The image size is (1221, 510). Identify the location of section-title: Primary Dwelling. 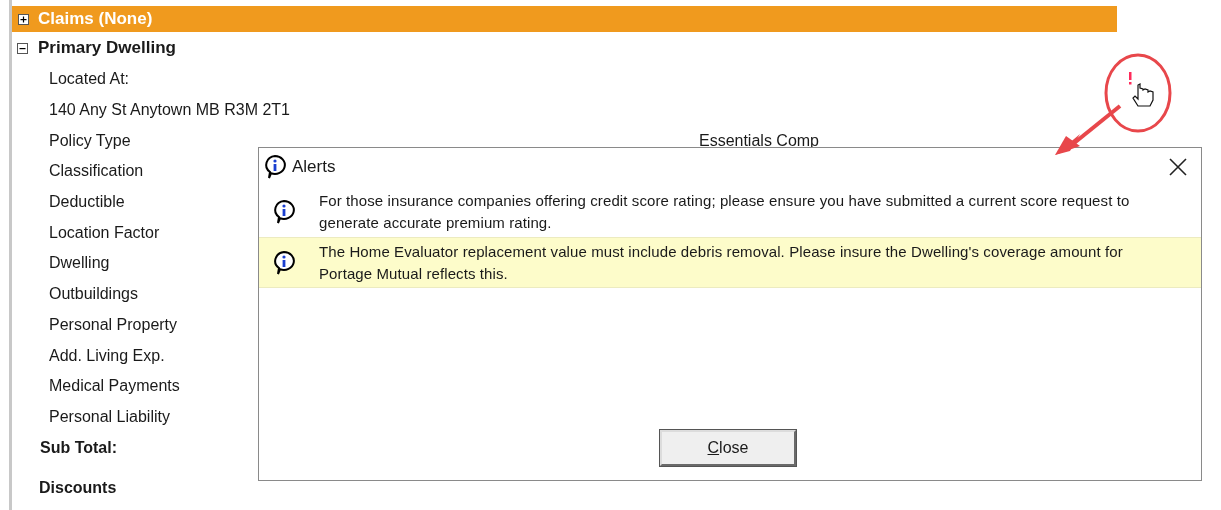
(107, 48).